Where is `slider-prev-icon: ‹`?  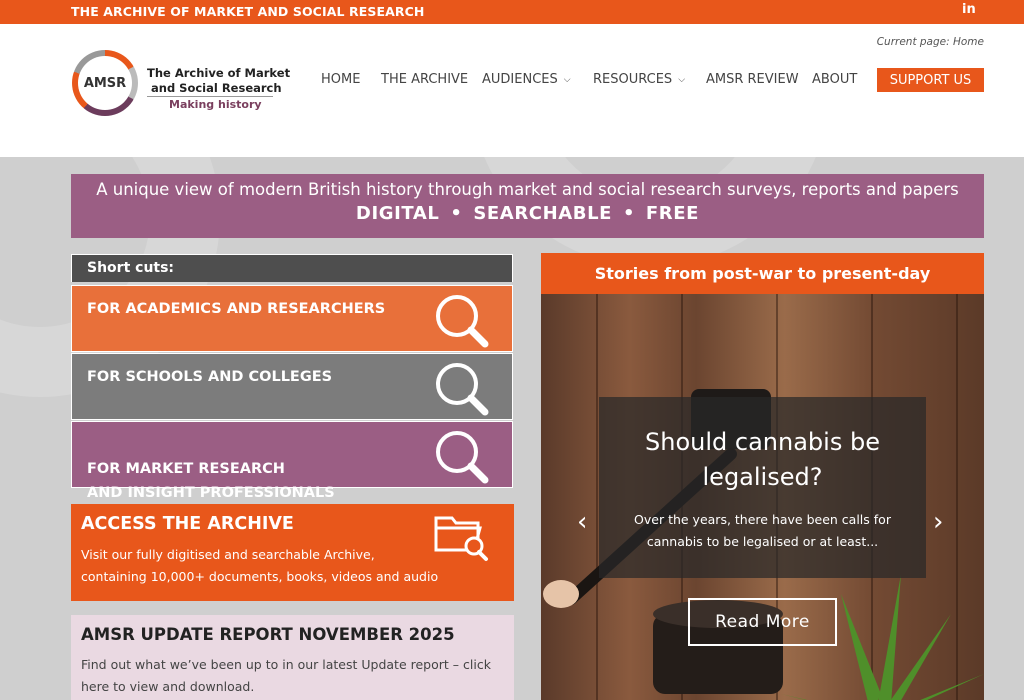
slider-prev-icon: ‹ is located at coordinates (582, 522).